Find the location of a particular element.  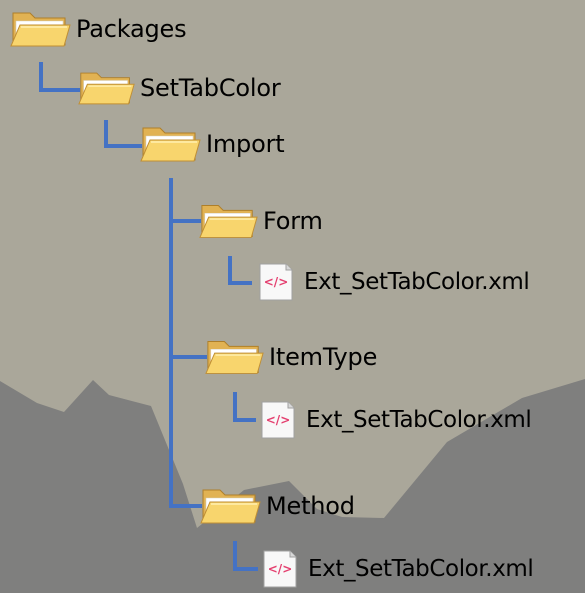

tree-node-import: Import is located at coordinates (212, 144).